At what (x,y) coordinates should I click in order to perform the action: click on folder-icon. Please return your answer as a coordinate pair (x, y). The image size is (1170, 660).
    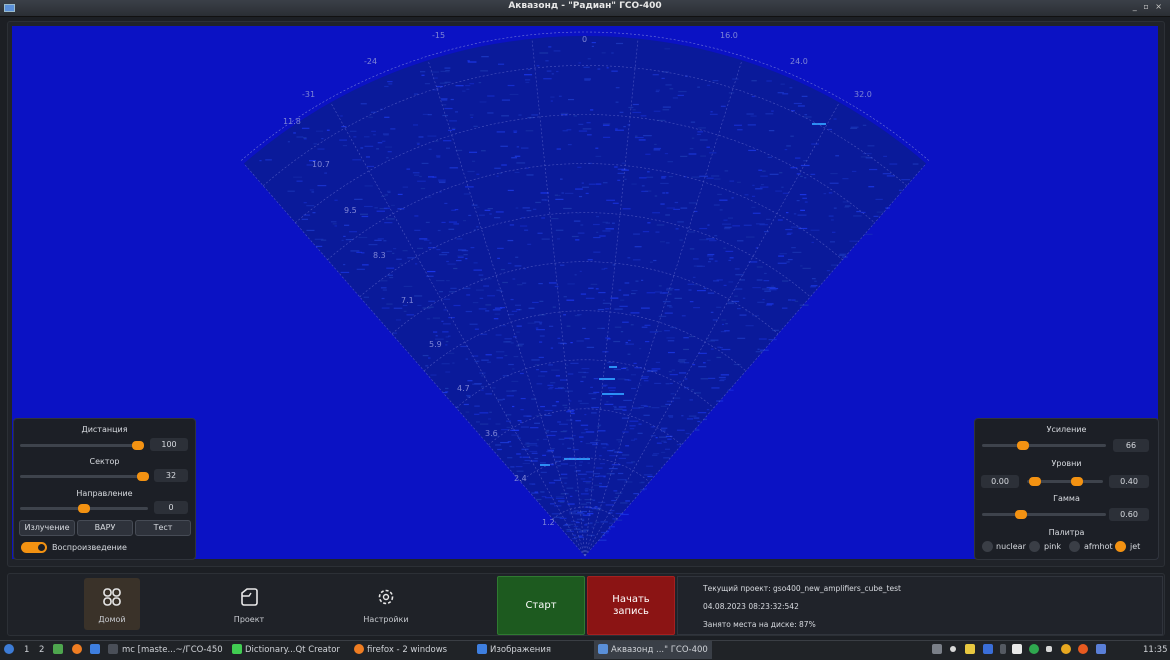
    Looking at the image, I should click on (482, 649).